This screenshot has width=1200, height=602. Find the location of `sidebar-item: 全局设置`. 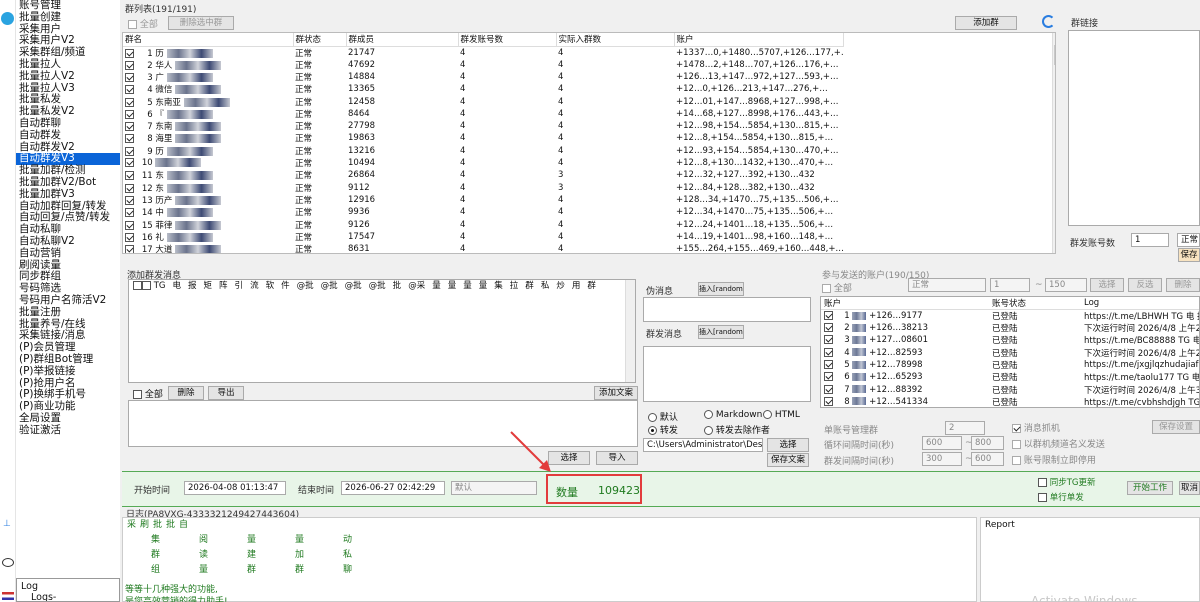

sidebar-item: 全局设置 is located at coordinates (68, 418).